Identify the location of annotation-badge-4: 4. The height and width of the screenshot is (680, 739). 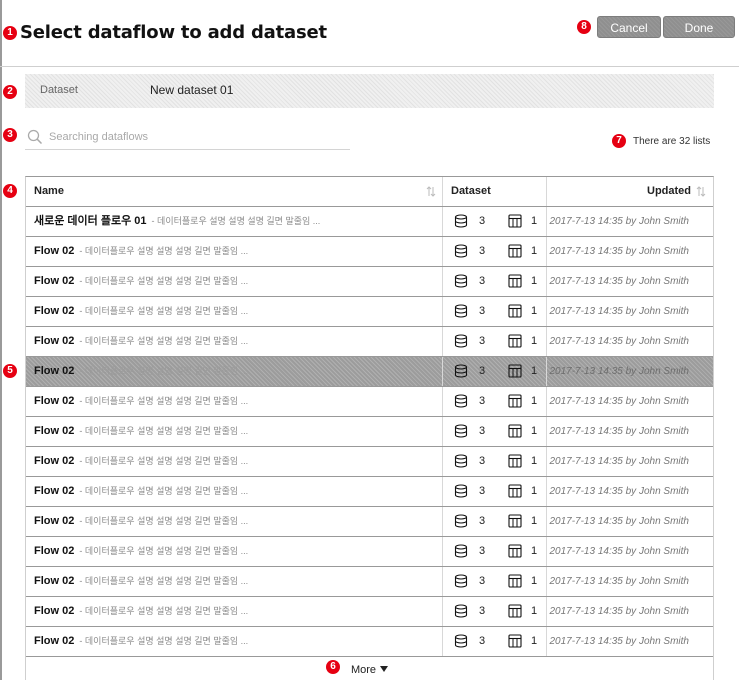
(10, 191).